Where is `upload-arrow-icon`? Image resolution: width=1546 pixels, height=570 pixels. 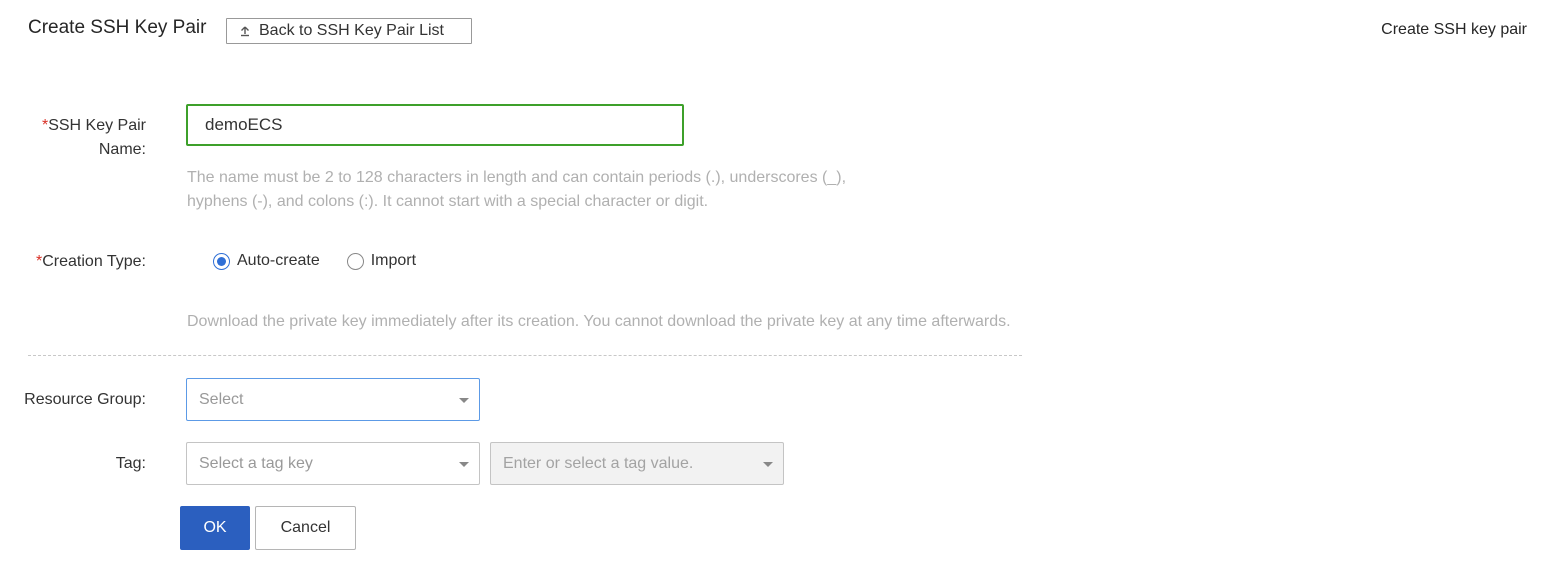
upload-arrow-icon is located at coordinates (245, 31).